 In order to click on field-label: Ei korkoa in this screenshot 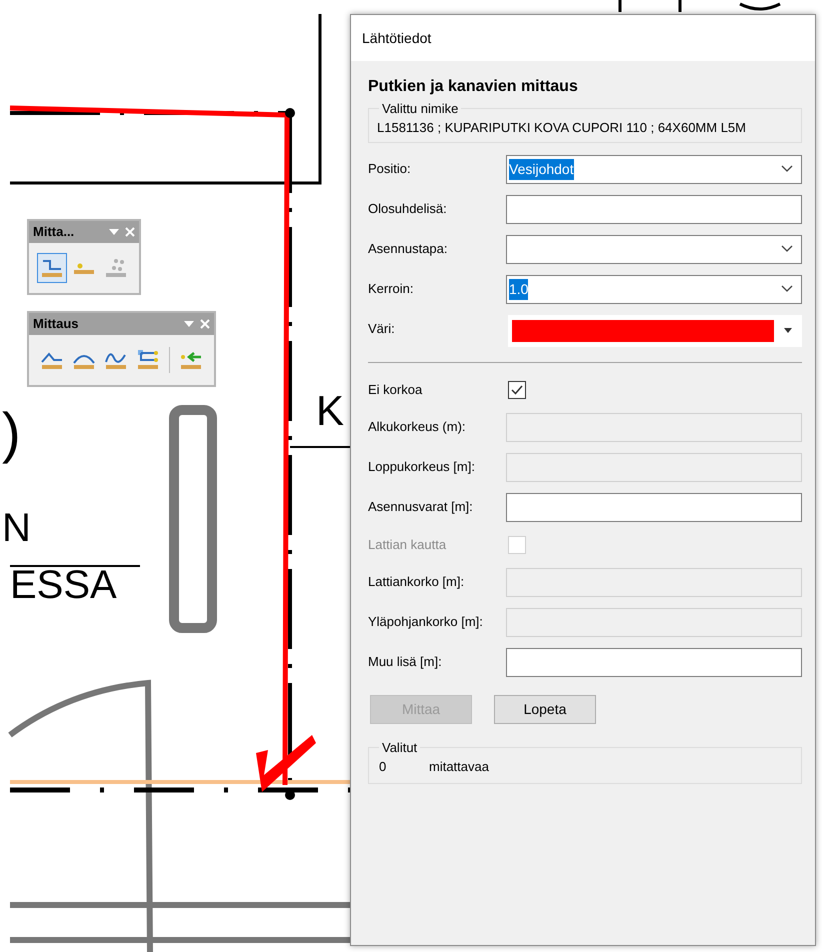, I will do `click(396, 389)`.